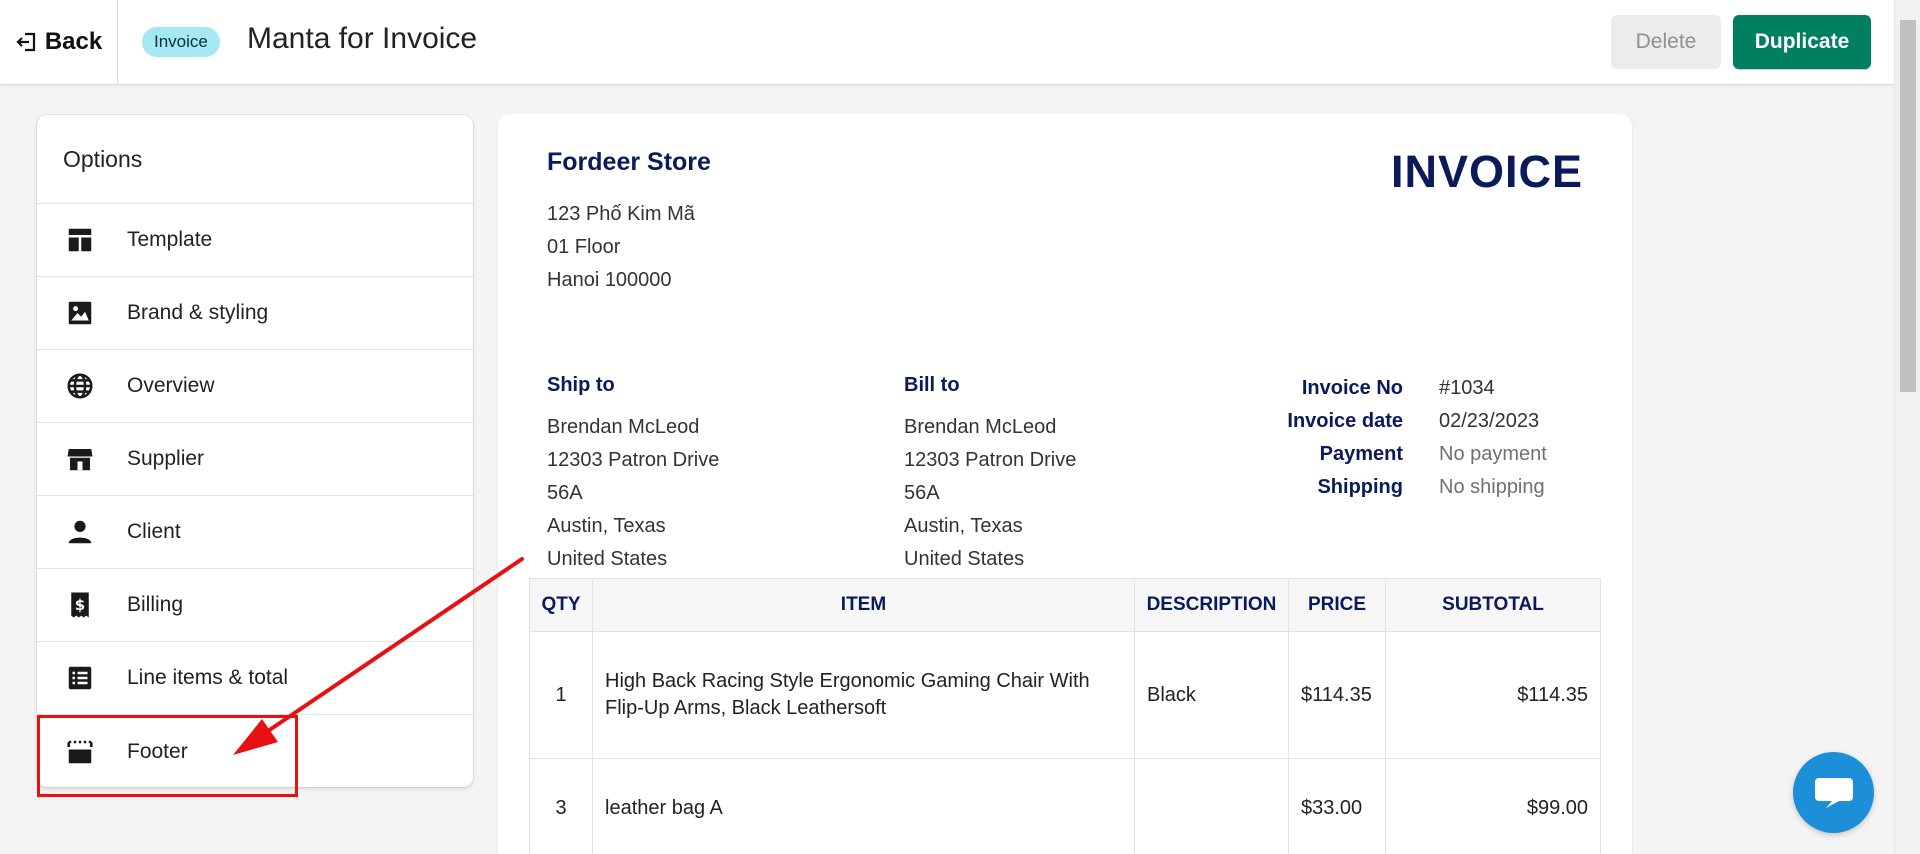  Describe the element at coordinates (1337, 605) in the screenshot. I see `header-price: PRICE` at that location.